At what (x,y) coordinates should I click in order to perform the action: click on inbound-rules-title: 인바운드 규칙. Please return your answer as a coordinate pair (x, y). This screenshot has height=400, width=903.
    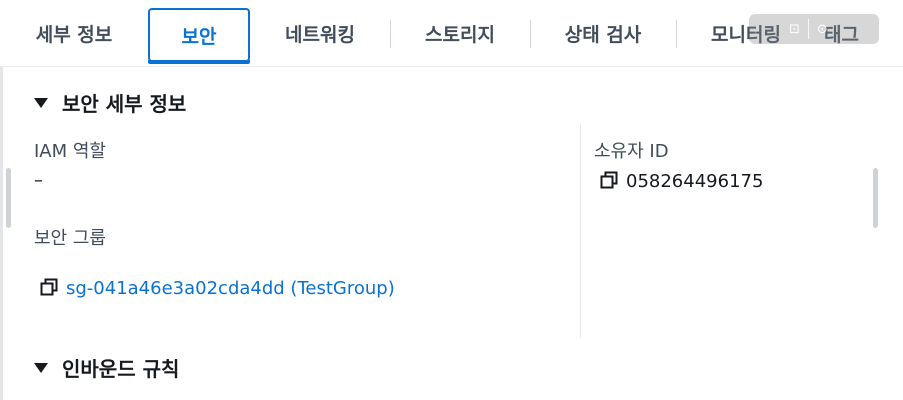
    Looking at the image, I should click on (121, 369).